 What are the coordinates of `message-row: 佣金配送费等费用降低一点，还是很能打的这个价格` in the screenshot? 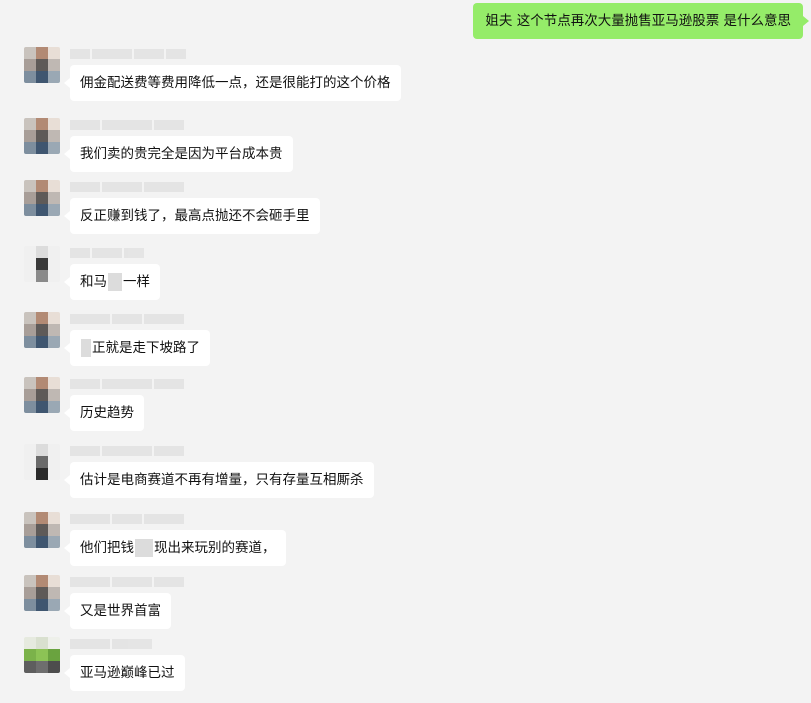 It's located at (405, 80).